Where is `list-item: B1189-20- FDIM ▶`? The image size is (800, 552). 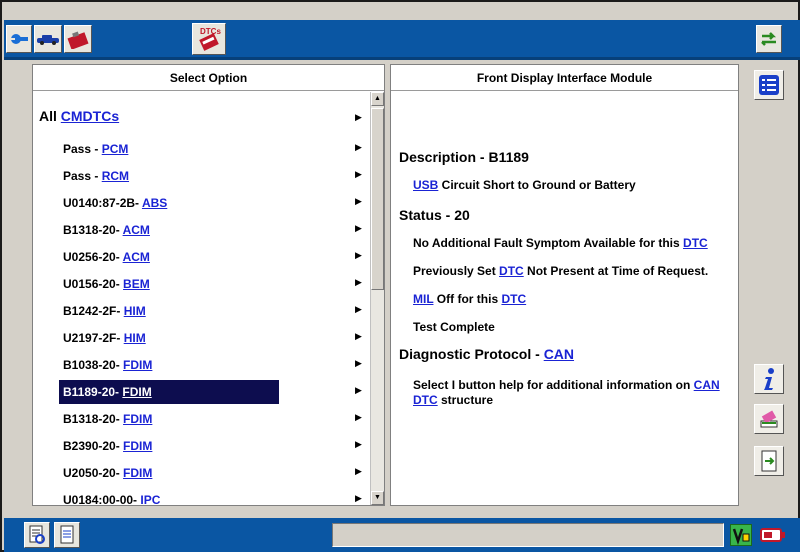
list-item: B1189-20- FDIM ▶ is located at coordinates (201, 392).